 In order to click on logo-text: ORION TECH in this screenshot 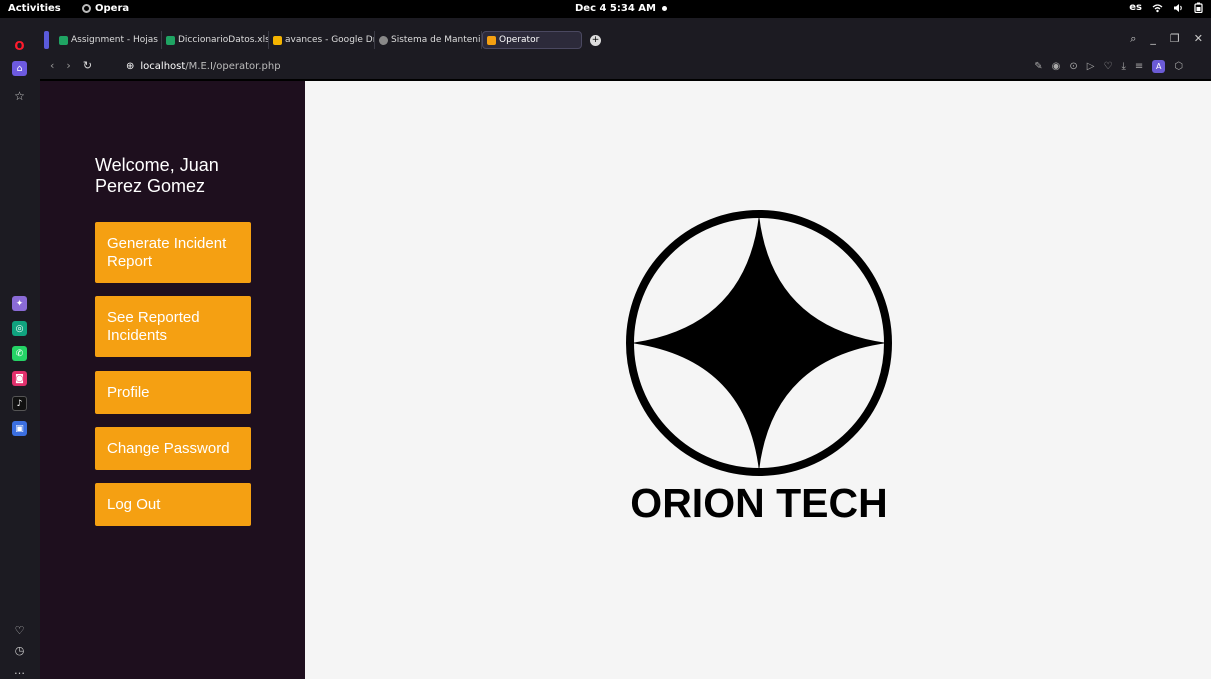, I will do `click(758, 503)`.